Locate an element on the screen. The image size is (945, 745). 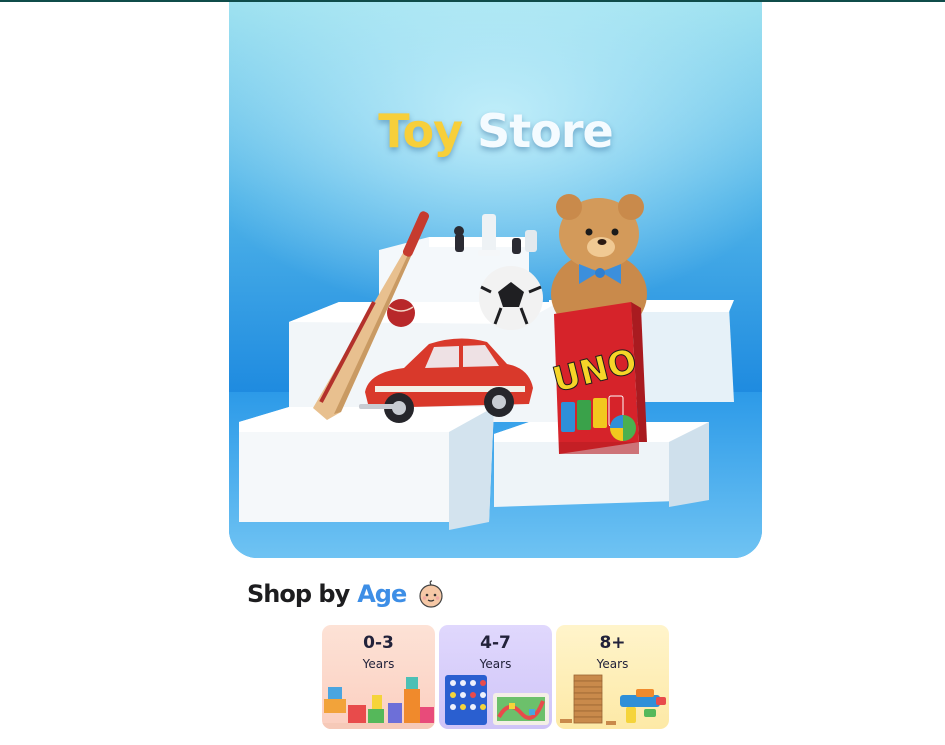
age-range: 4-7 is located at coordinates (495, 643).